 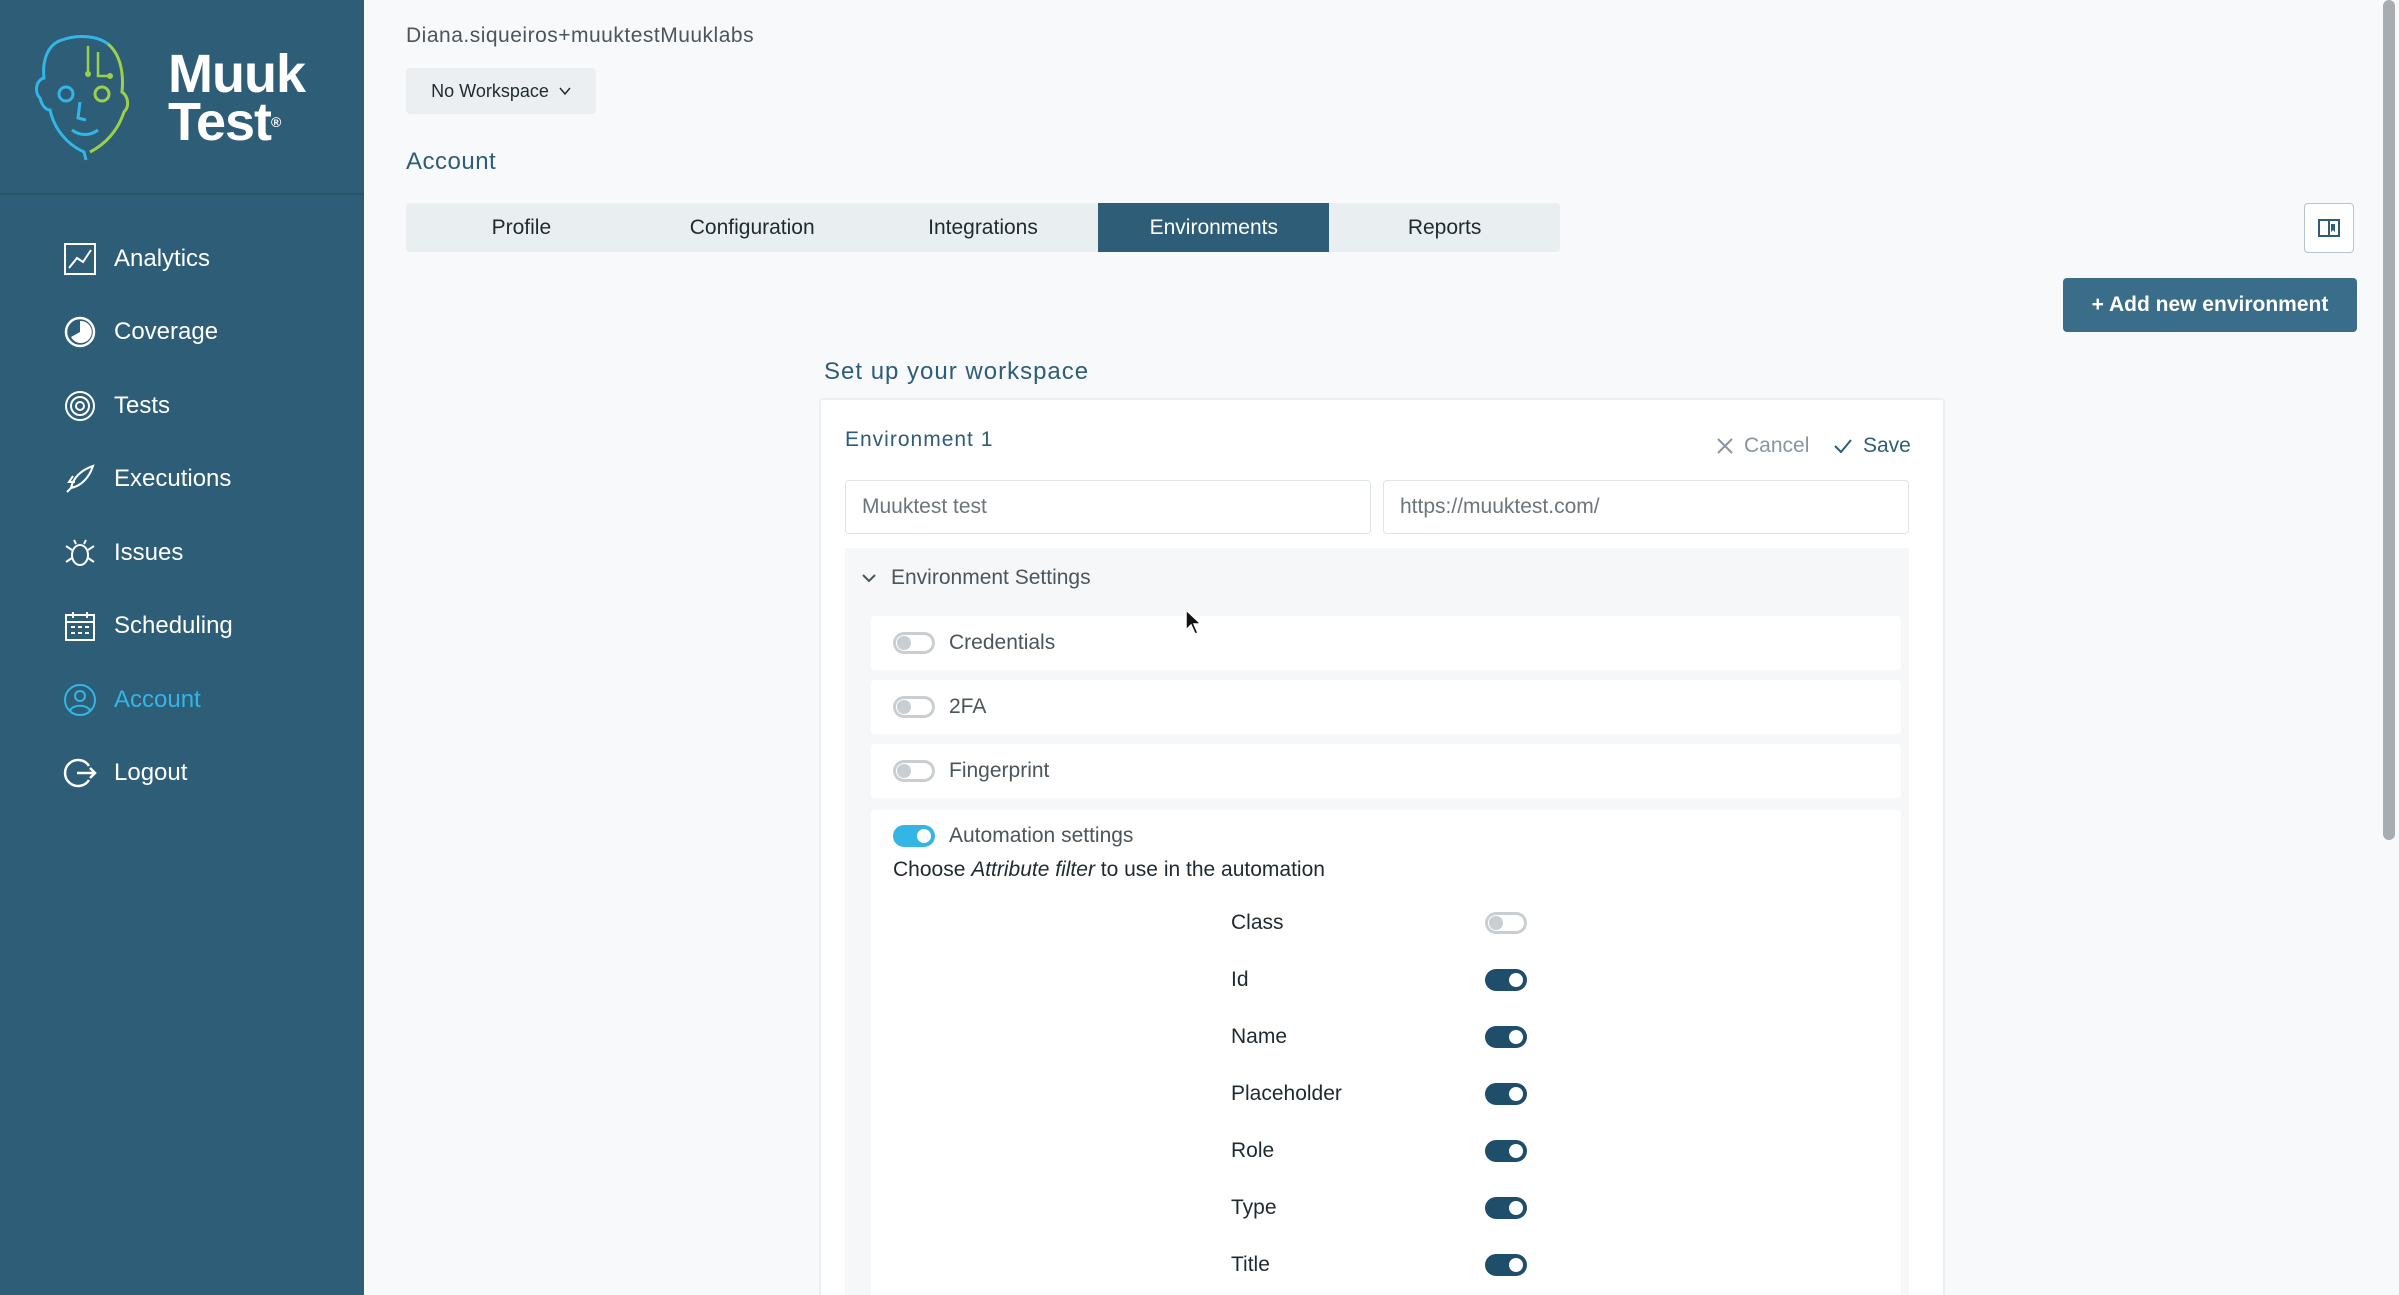 What do you see at coordinates (2210, 305) in the screenshot?
I see `add-new-environment-button: + Add new environment` at bounding box center [2210, 305].